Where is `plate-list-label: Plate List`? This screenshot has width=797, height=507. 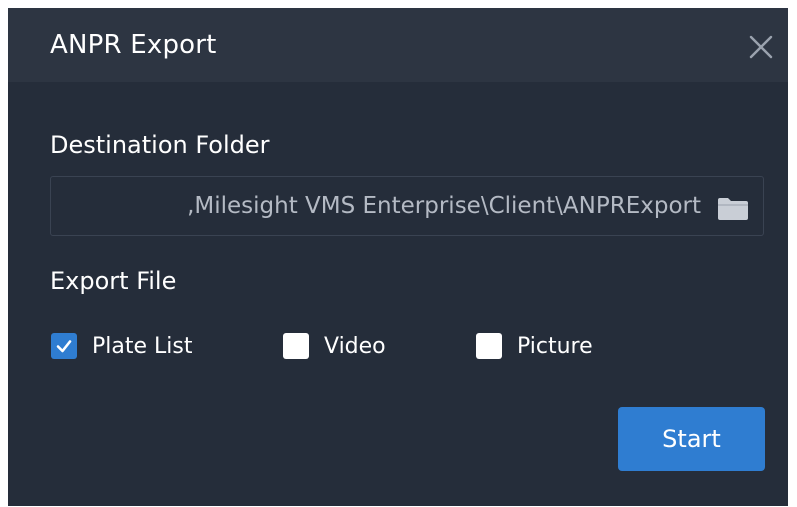
plate-list-label: Plate List is located at coordinates (142, 346).